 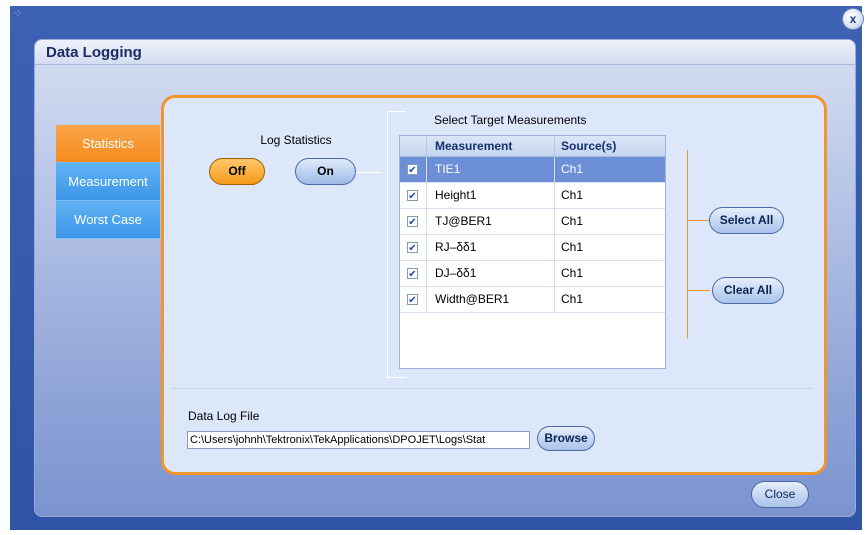 What do you see at coordinates (369, 172) in the screenshot?
I see `connector-line` at bounding box center [369, 172].